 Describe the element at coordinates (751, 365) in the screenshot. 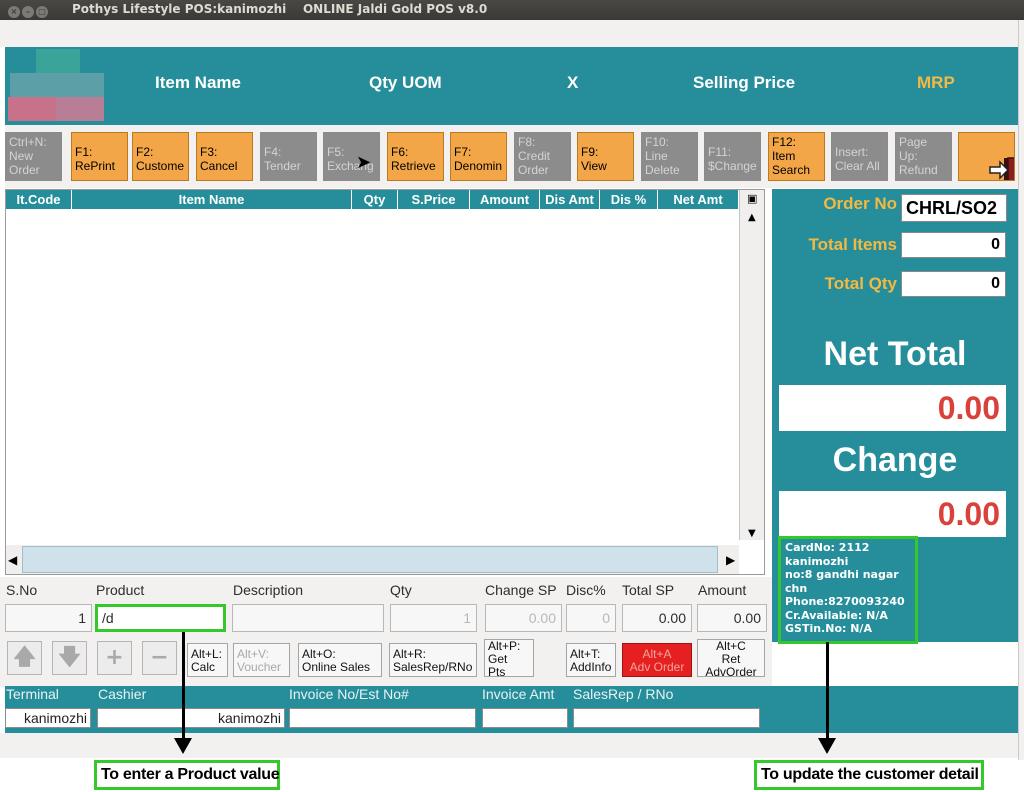

I see `grid-vertical-scrollbar: ▣ ▲ ▼` at that location.